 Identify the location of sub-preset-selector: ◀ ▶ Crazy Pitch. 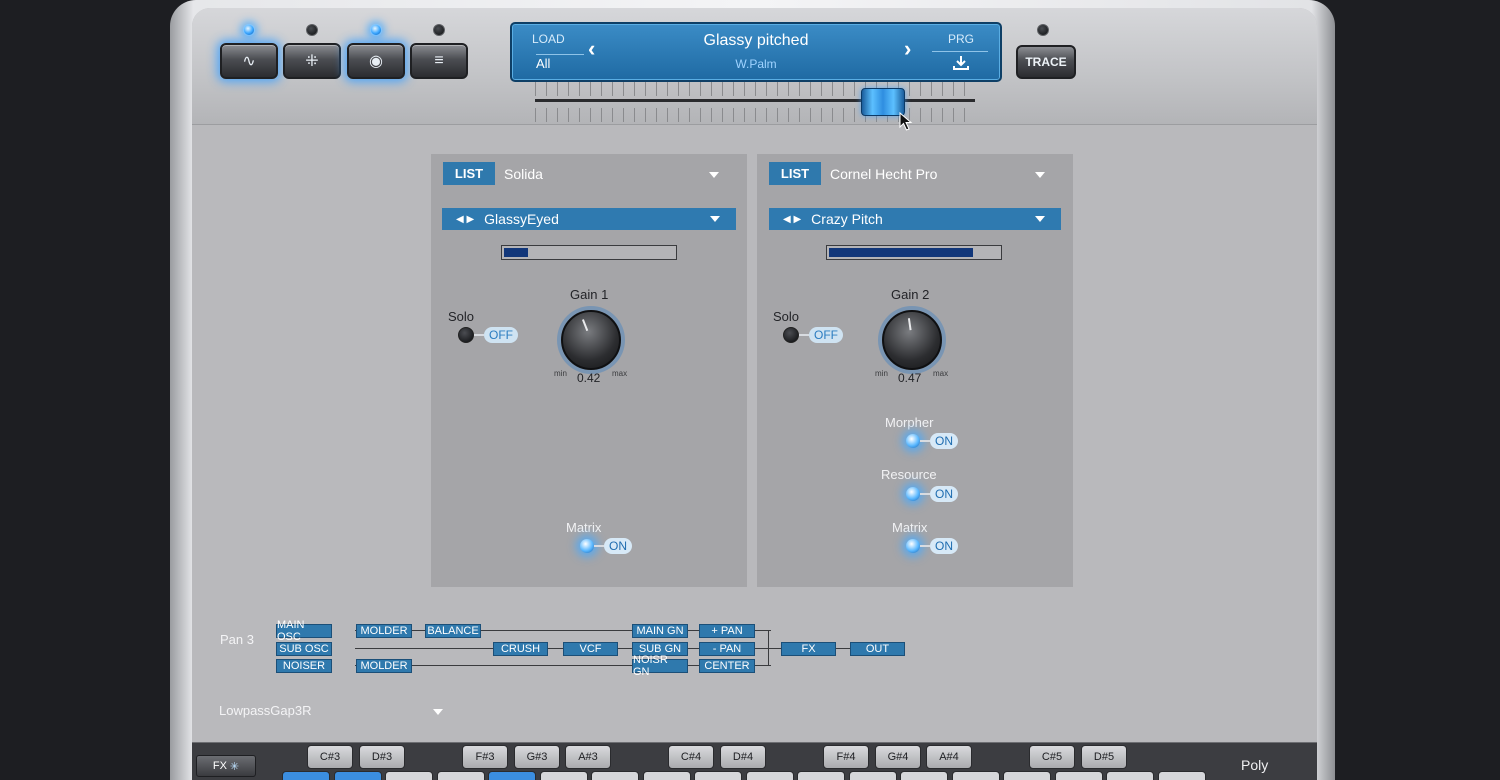
(915, 219).